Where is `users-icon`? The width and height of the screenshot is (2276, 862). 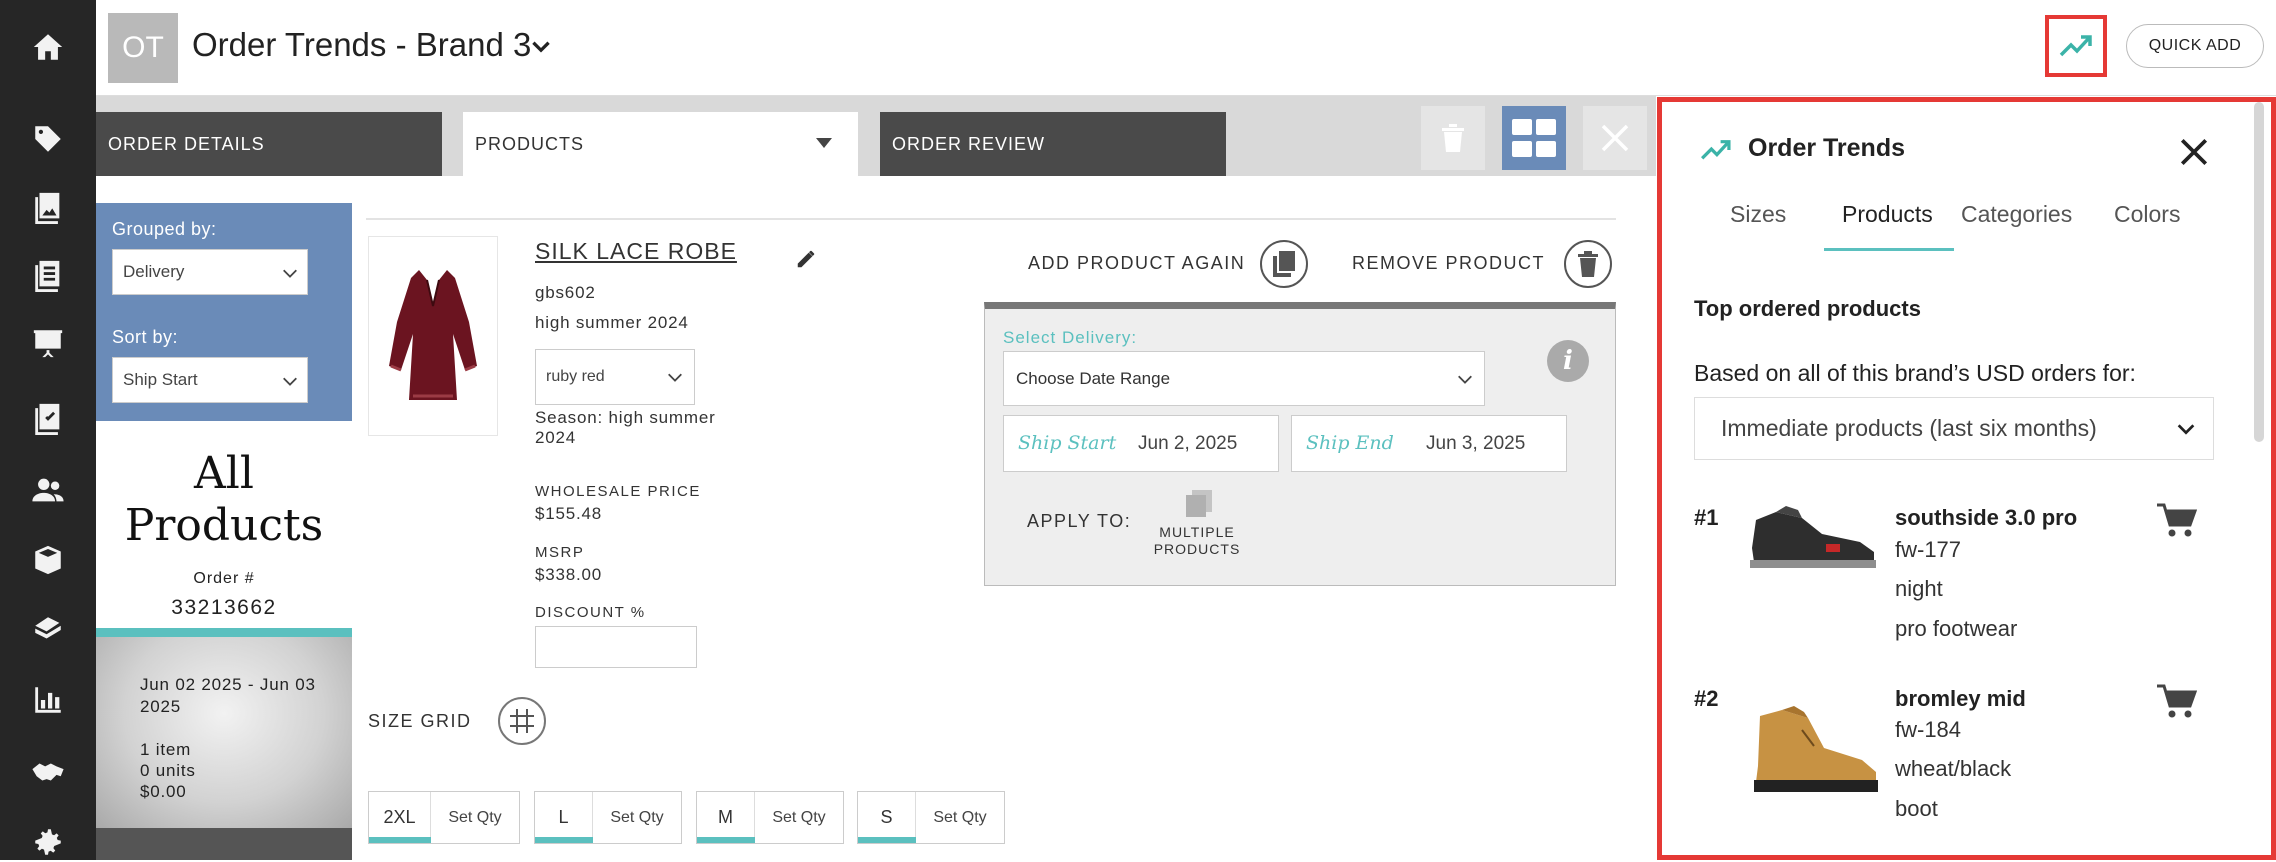 users-icon is located at coordinates (48, 490).